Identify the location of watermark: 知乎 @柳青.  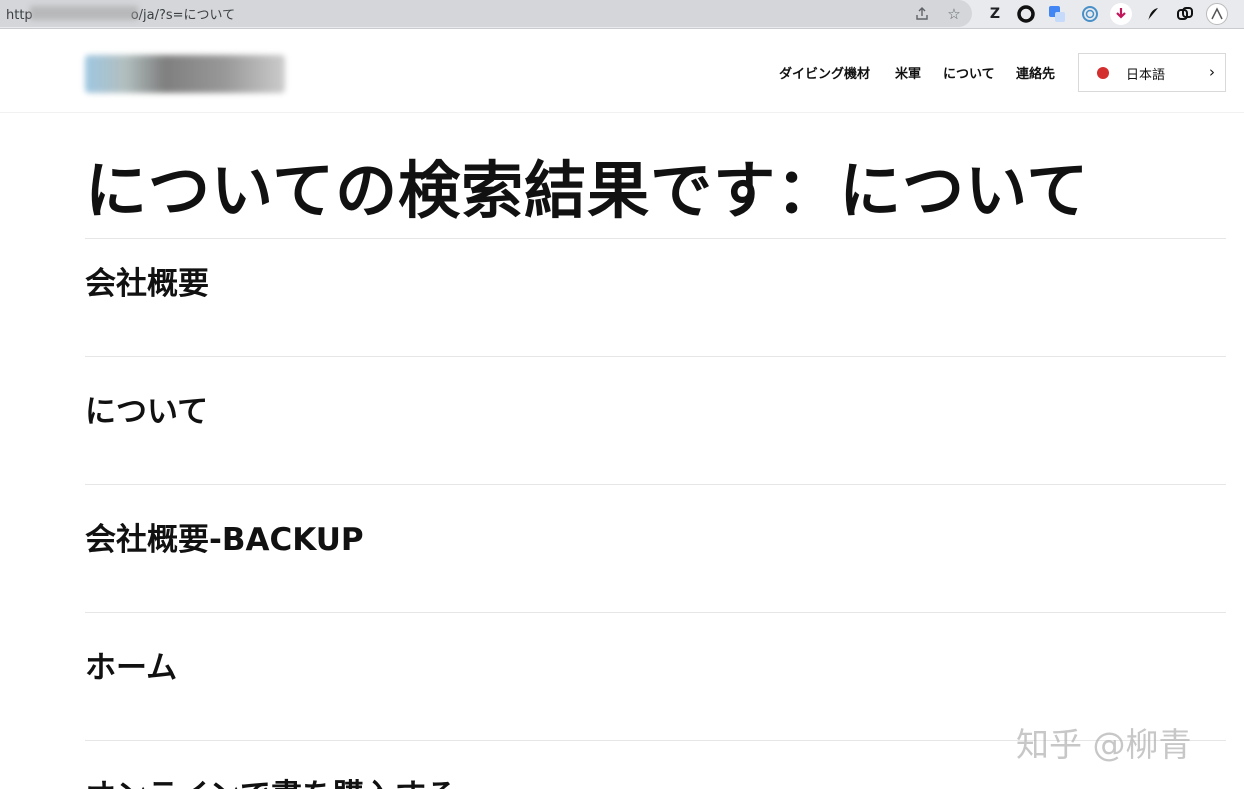
(1104, 744).